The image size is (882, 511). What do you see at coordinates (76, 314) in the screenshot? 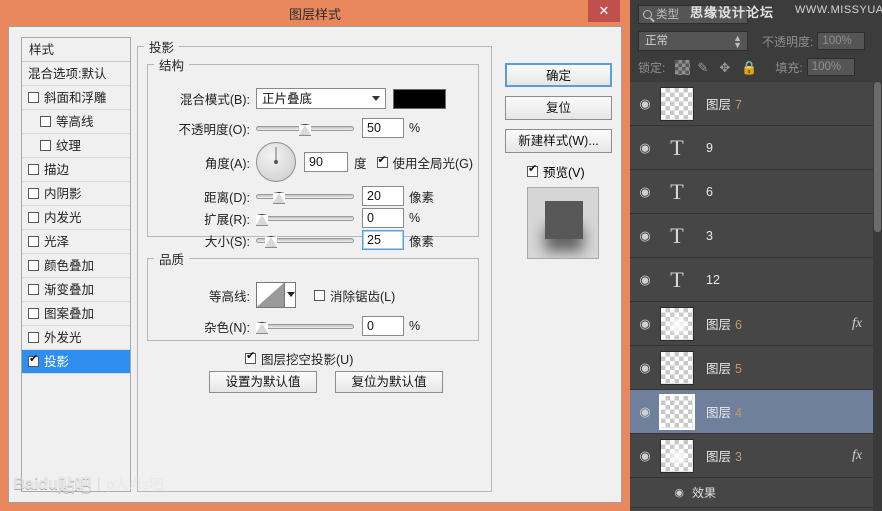
I see `styles-item-9: 图案叠加` at bounding box center [76, 314].